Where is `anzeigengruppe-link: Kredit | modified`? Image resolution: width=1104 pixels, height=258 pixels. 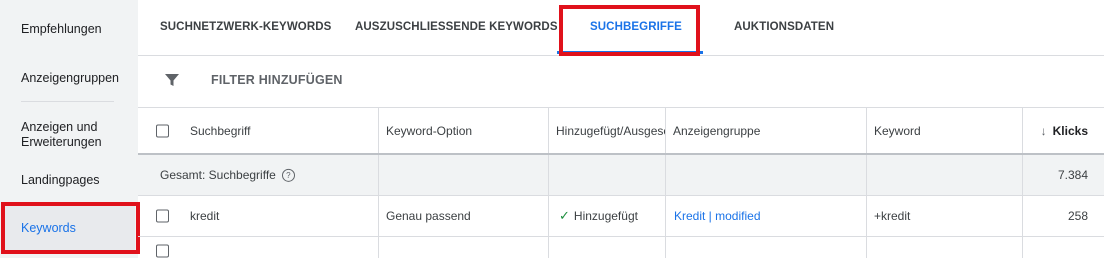
anzeigengruppe-link: Kredit | modified is located at coordinates (717, 216).